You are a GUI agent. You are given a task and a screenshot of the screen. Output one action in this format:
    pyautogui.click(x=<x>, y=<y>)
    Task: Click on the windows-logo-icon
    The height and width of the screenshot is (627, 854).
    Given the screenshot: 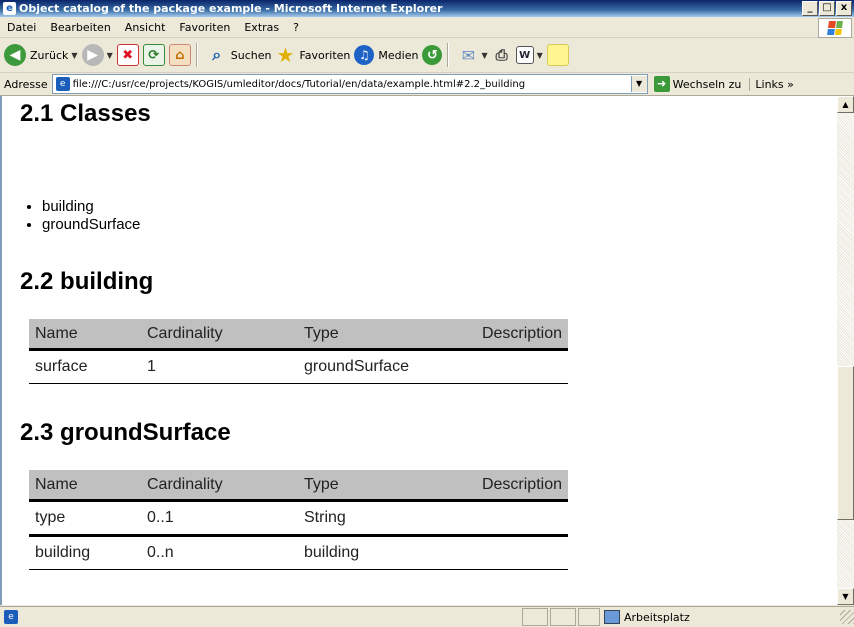 What is the action you would take?
    pyautogui.click(x=835, y=28)
    